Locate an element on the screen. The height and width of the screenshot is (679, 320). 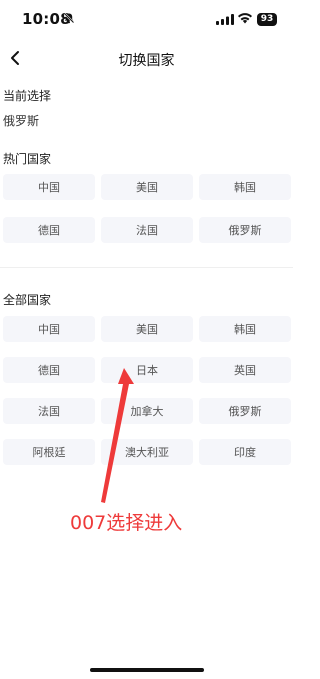
hot-country-chip: 法国 is located at coordinates (147, 230).